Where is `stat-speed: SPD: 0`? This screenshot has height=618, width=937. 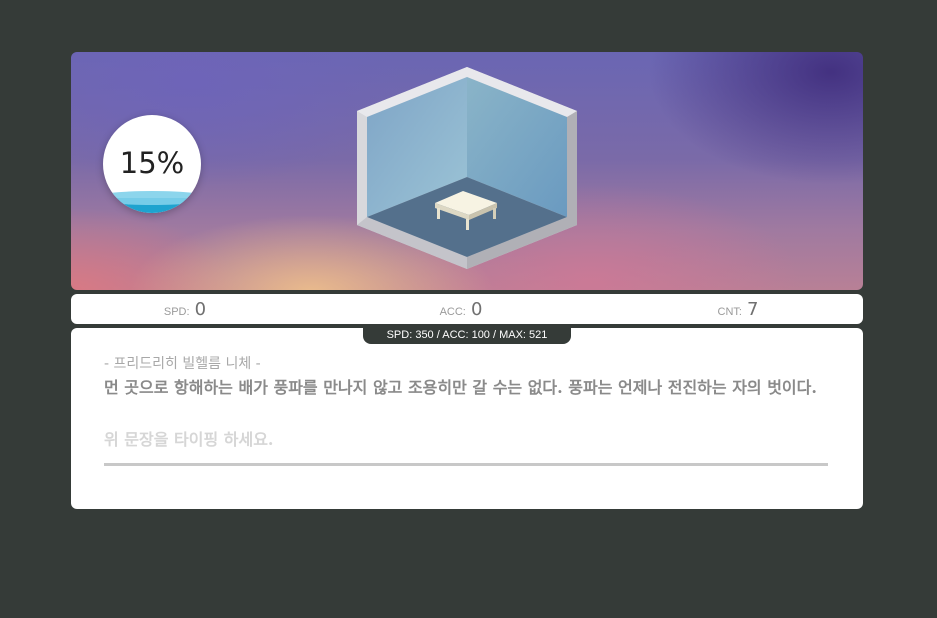 stat-speed: SPD: 0 is located at coordinates (185, 309).